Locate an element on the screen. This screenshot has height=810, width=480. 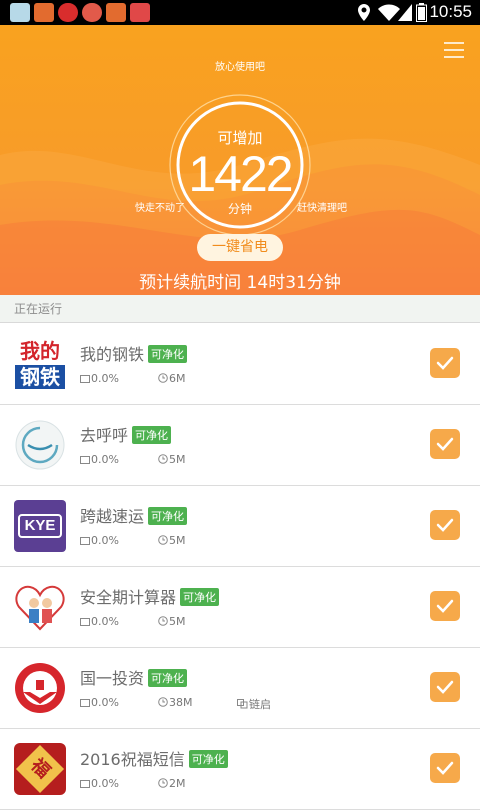
list-item: KYE 跨越速运 可净化 0.0% 5M is located at coordinates (240, 526).